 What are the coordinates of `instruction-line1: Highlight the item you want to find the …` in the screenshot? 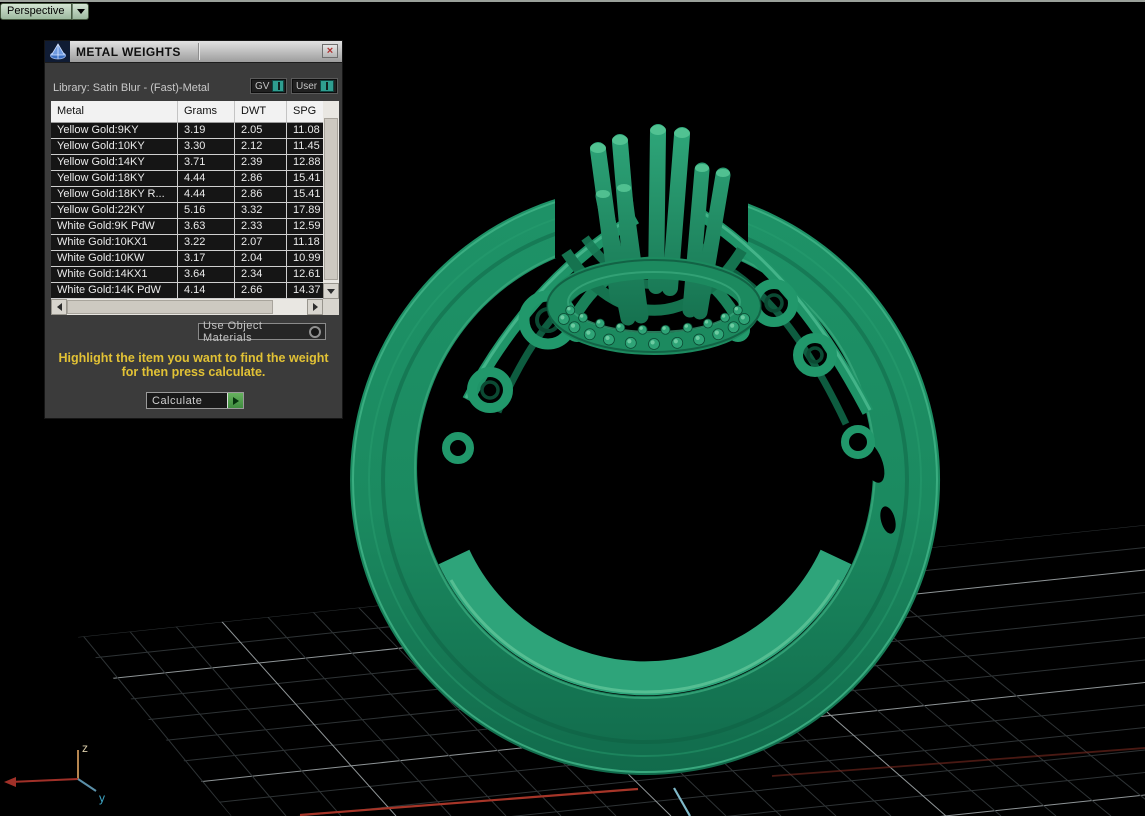 It's located at (193, 358).